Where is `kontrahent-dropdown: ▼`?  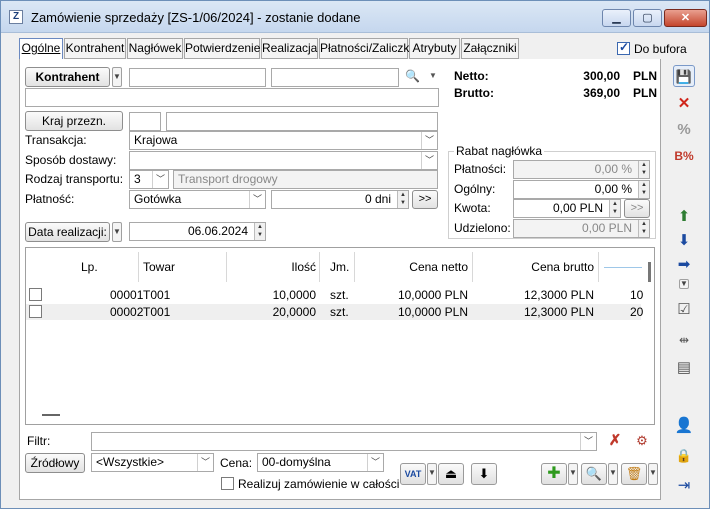 kontrahent-dropdown: ▼ is located at coordinates (117, 77).